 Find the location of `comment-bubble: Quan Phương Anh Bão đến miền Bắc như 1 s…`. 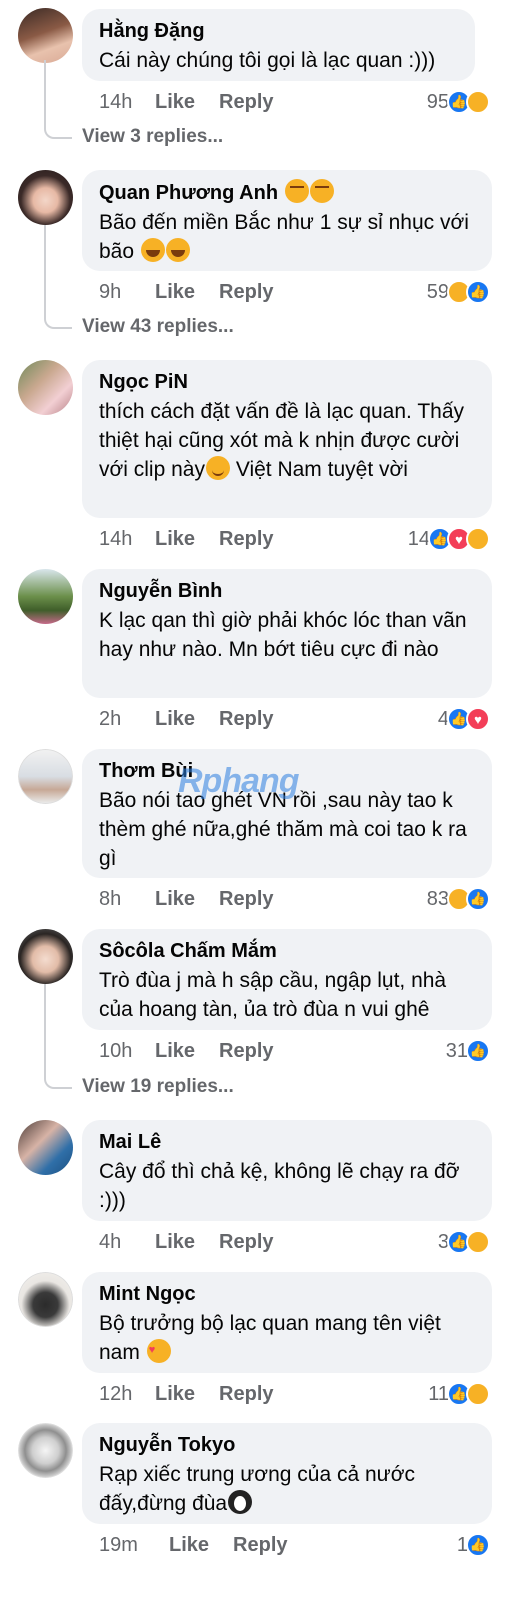

comment-bubble: Quan Phương Anh Bão đến miền Bắc như 1 s… is located at coordinates (287, 220).